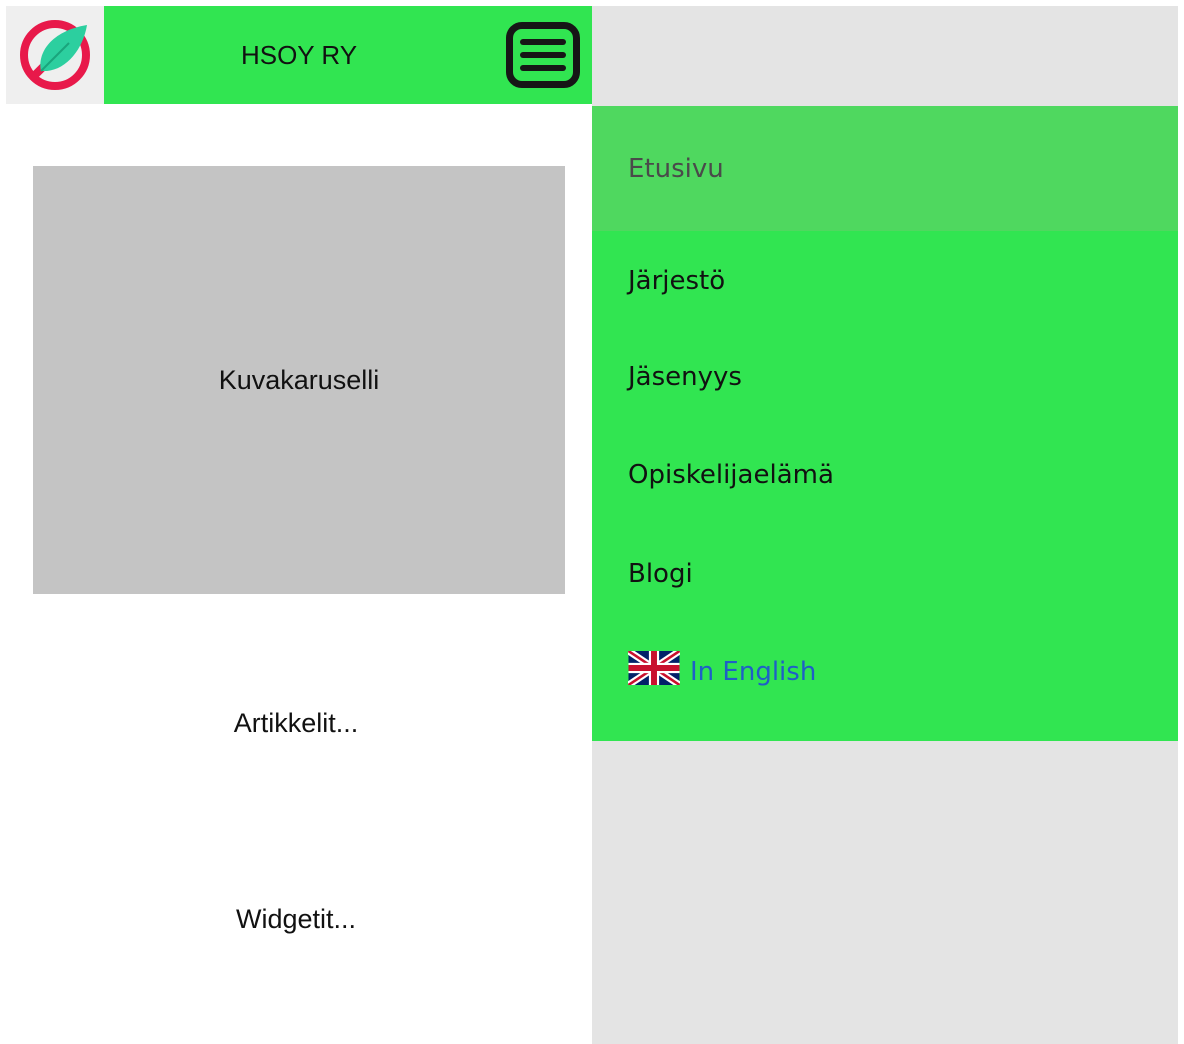  I want to click on nav-item-label: Jäsenyys, so click(685, 376).